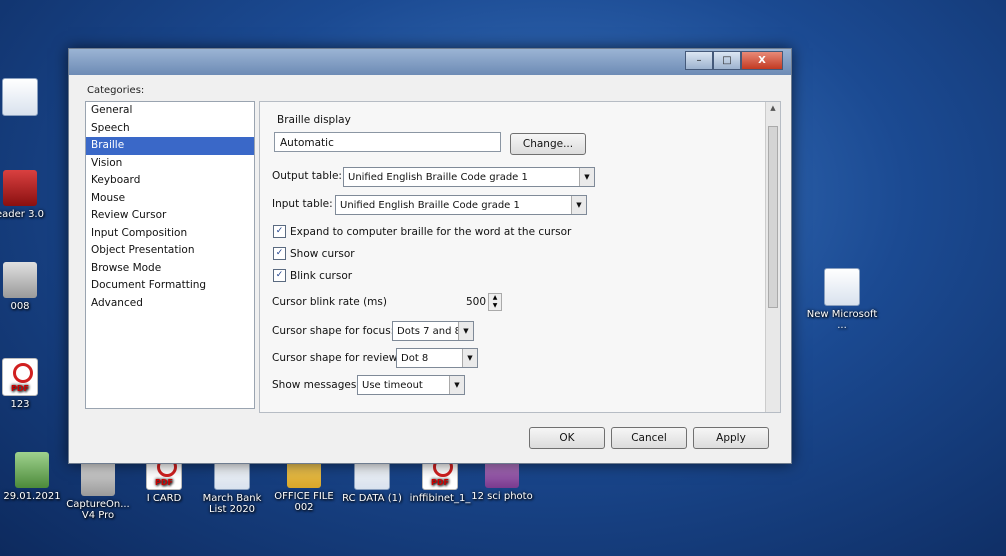 The height and width of the screenshot is (556, 1006). Describe the element at coordinates (430, 62) in the screenshot. I see `dialog-titlebar: – □ X` at that location.